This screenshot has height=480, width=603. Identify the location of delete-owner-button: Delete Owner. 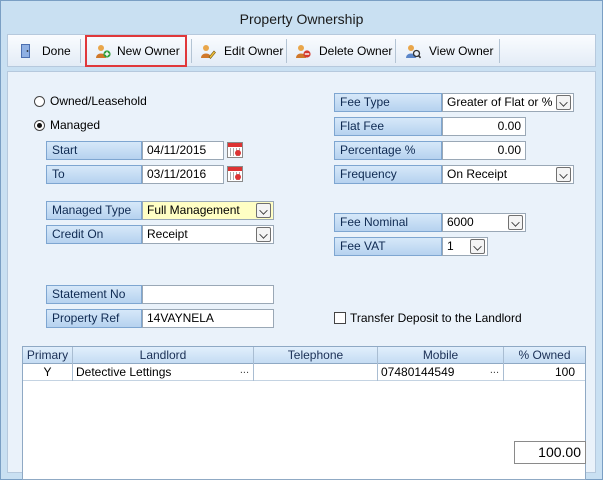
(341, 51).